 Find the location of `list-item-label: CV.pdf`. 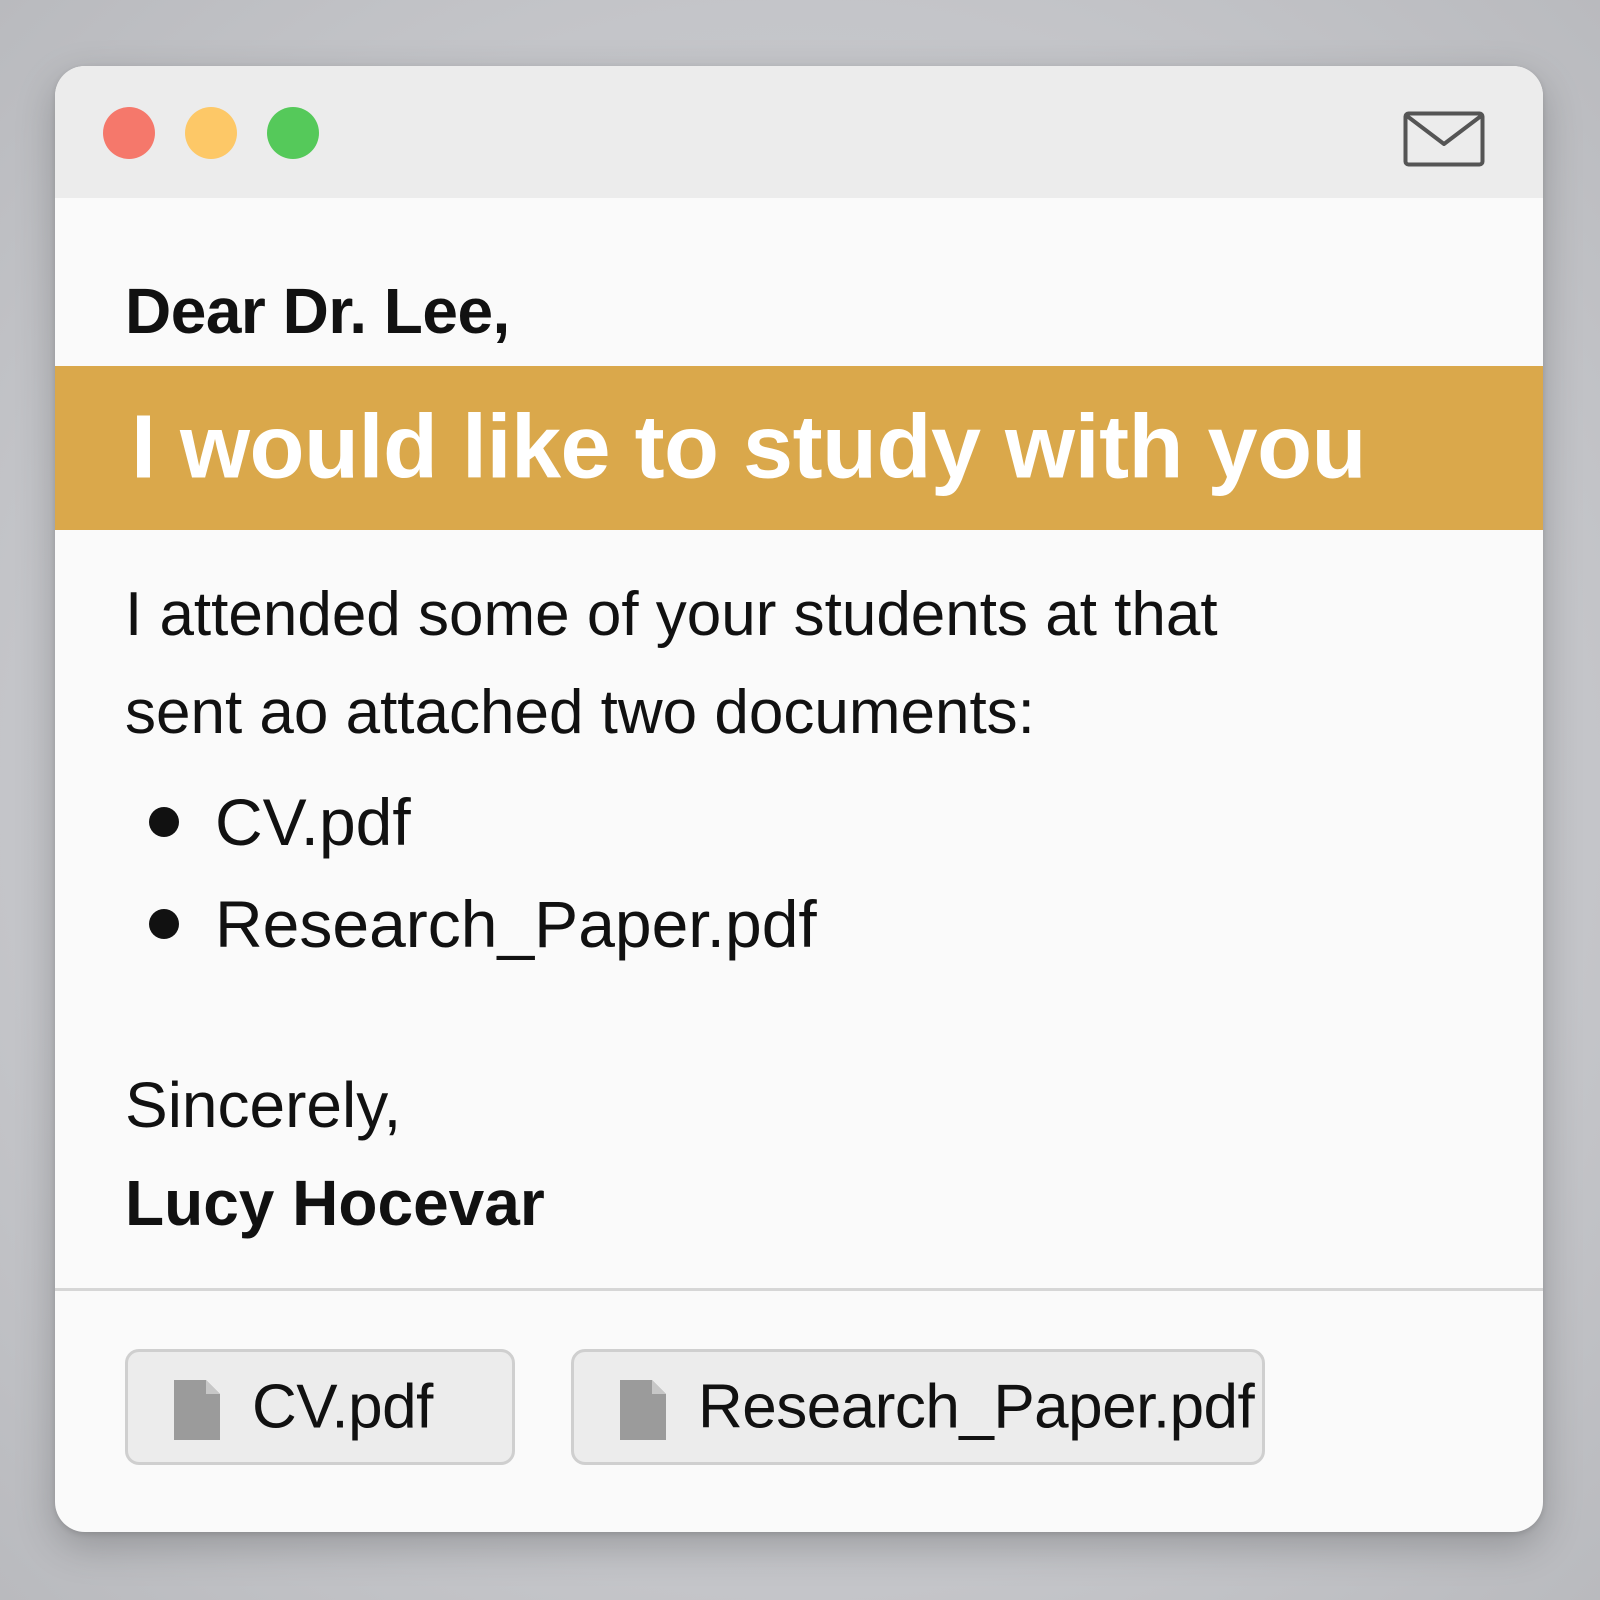

list-item-label: CV.pdf is located at coordinates (313, 822).